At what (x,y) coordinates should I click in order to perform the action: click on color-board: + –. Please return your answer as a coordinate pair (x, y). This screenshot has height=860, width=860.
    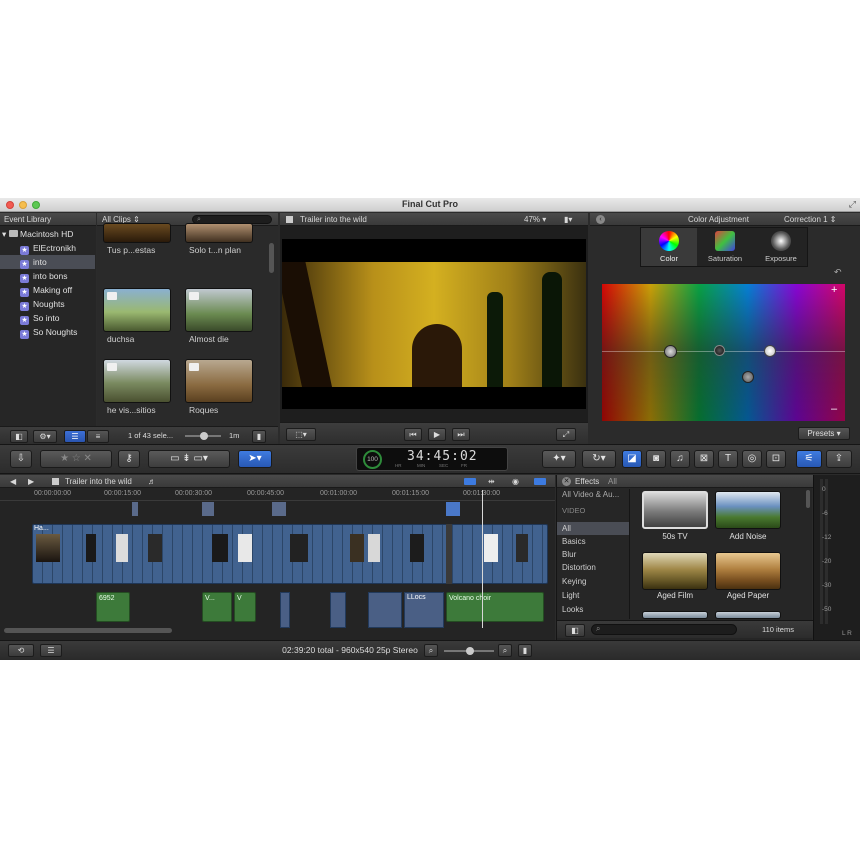
    Looking at the image, I should click on (723, 352).